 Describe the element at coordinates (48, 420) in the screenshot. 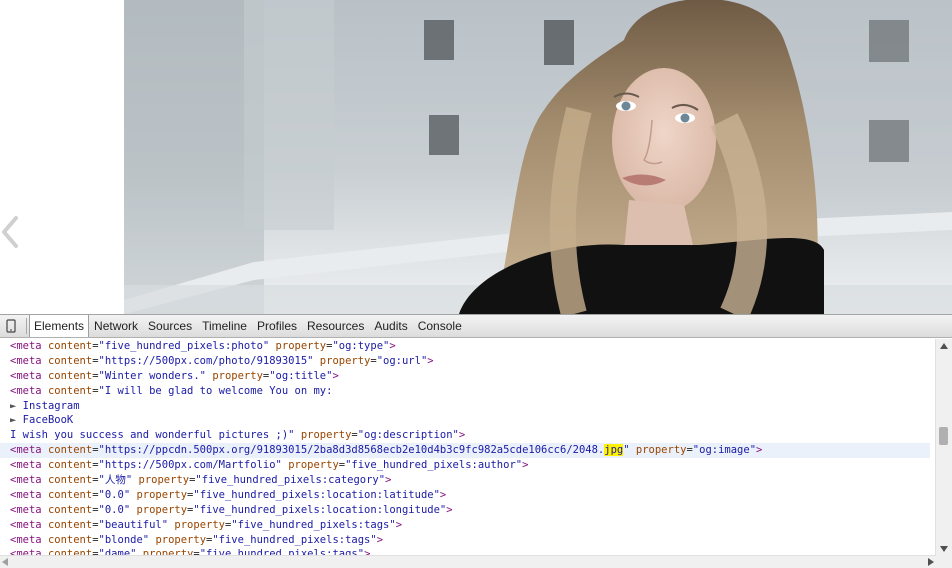

I see `attr-value-text: FaceBooK` at that location.